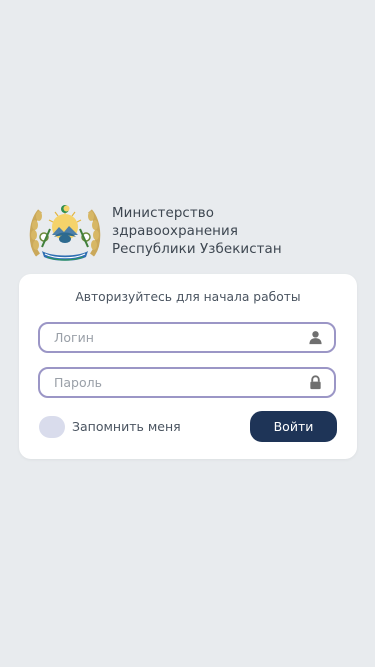 Image resolution: width=375 pixels, height=667 pixels. Describe the element at coordinates (173, 337) in the screenshot. I see `login-input` at that location.